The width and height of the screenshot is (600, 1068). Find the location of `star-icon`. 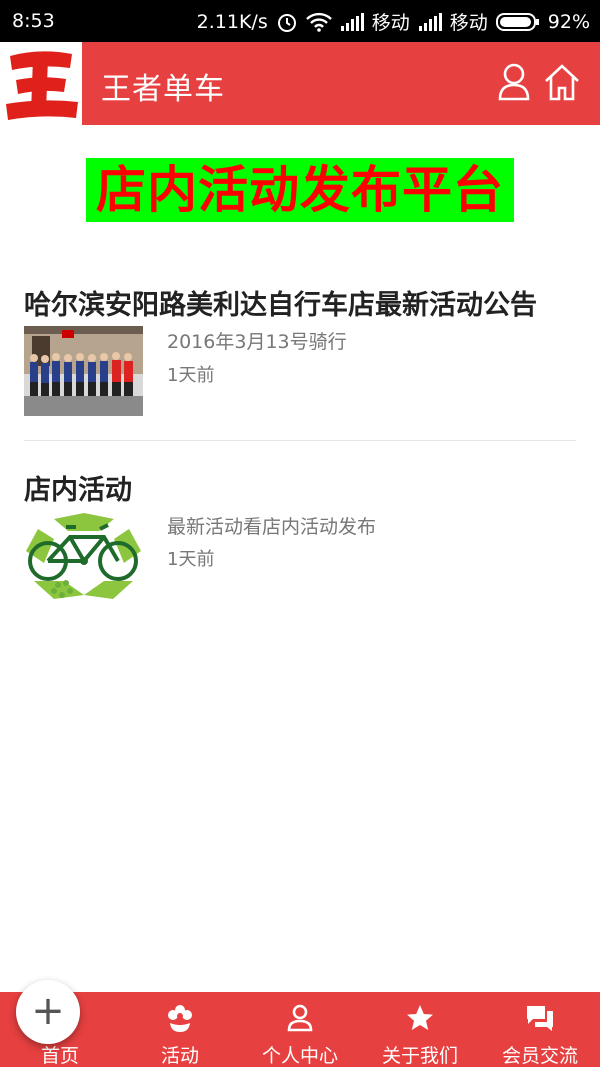

star-icon is located at coordinates (420, 1017).